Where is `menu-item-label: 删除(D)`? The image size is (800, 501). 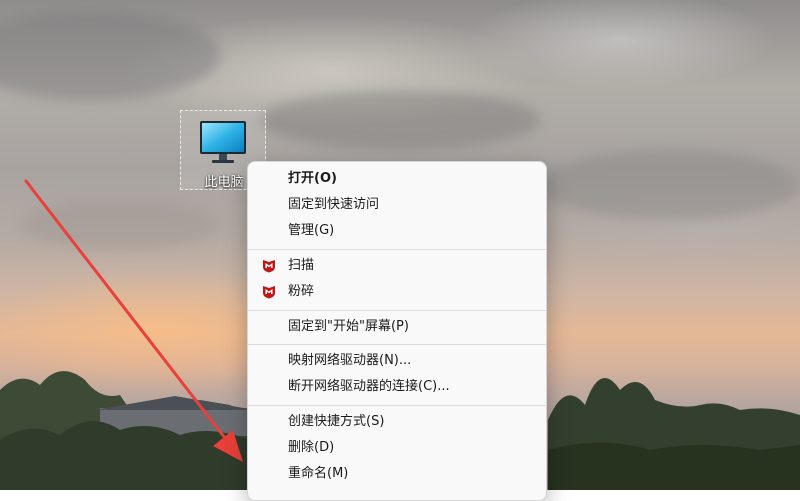
menu-item-label: 删除(D) is located at coordinates (311, 447).